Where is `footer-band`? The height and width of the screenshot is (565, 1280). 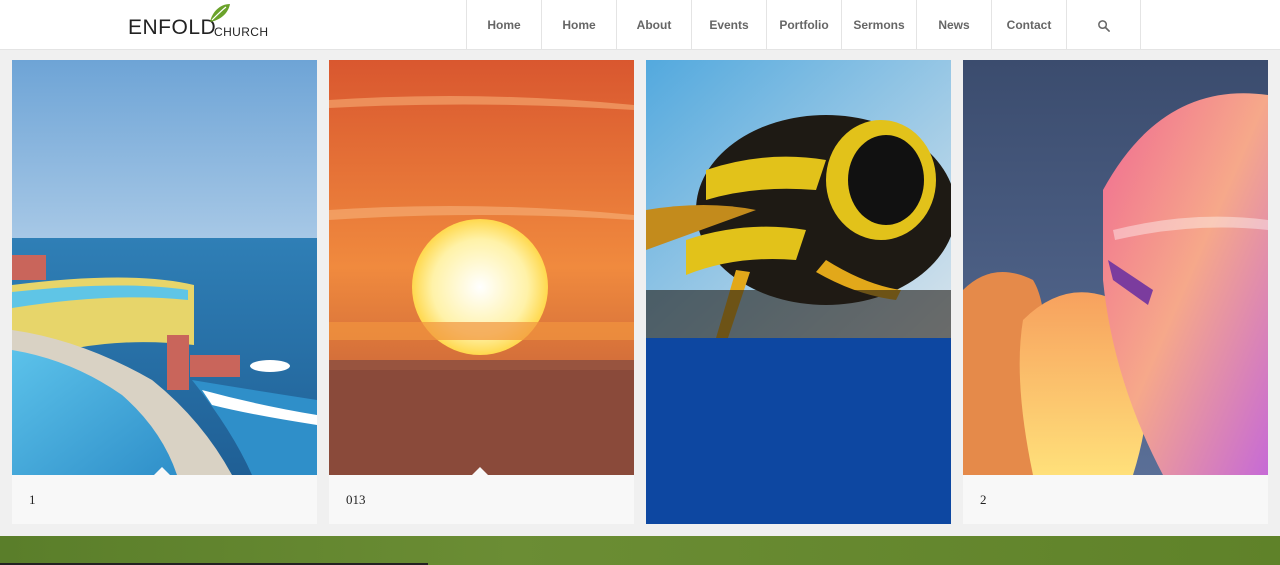 footer-band is located at coordinates (640, 550).